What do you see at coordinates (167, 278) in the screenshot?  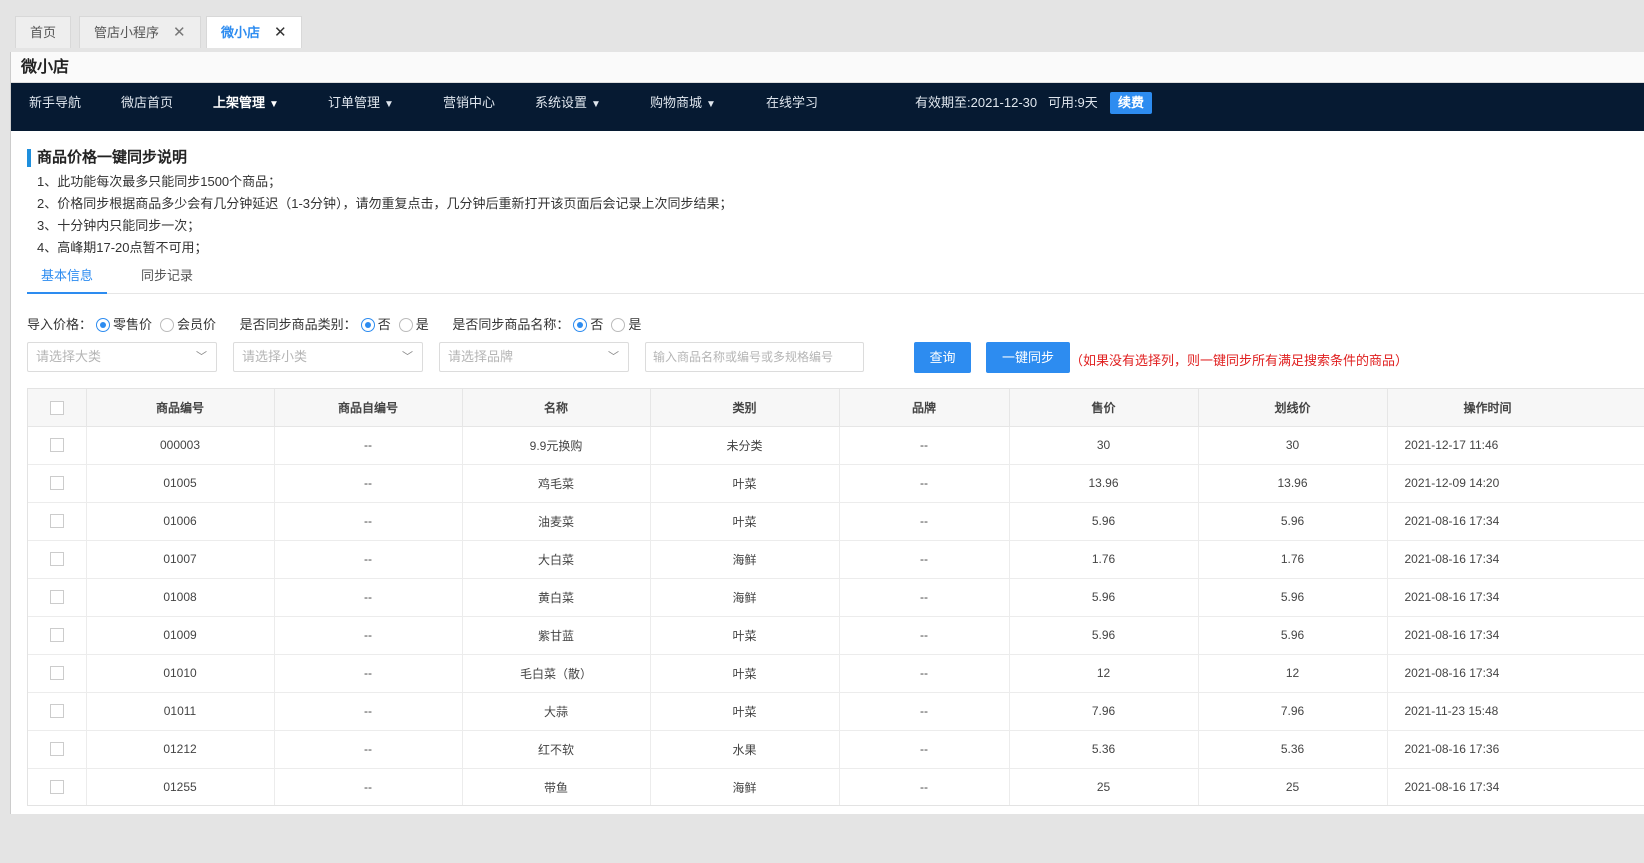 I see `tab-sync-records: 同步记录` at bounding box center [167, 278].